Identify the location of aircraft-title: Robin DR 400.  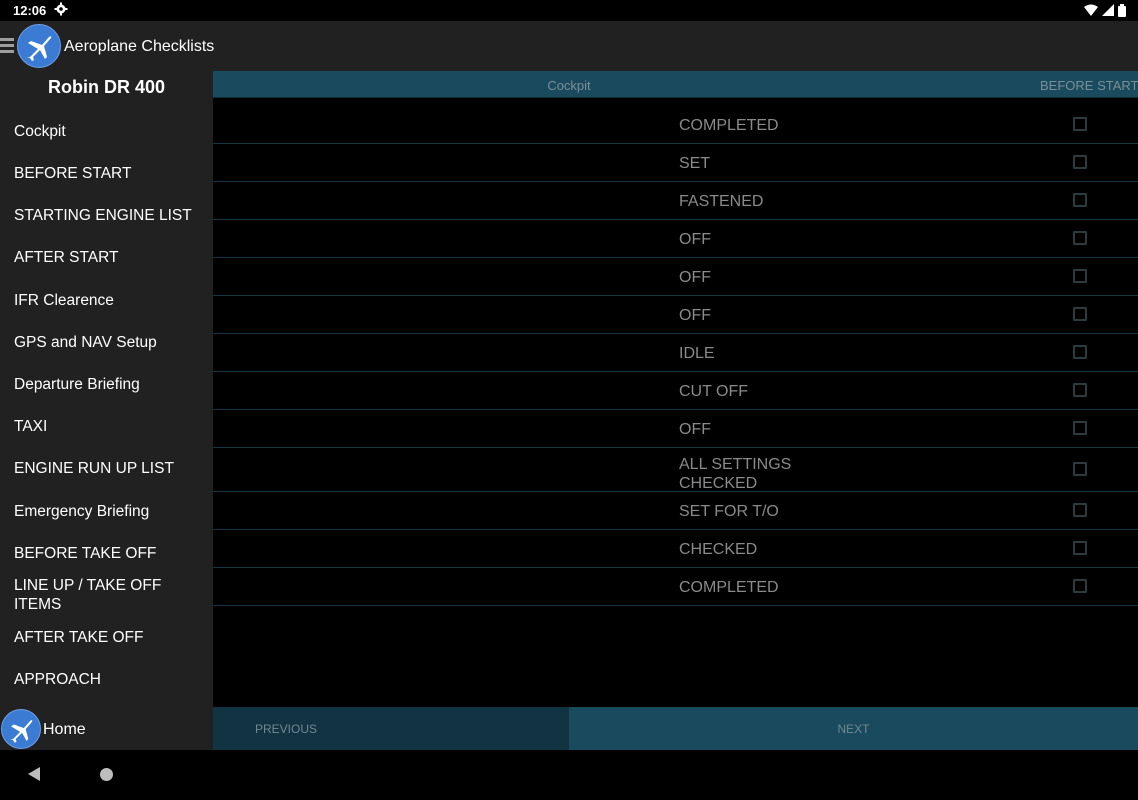
(106, 87).